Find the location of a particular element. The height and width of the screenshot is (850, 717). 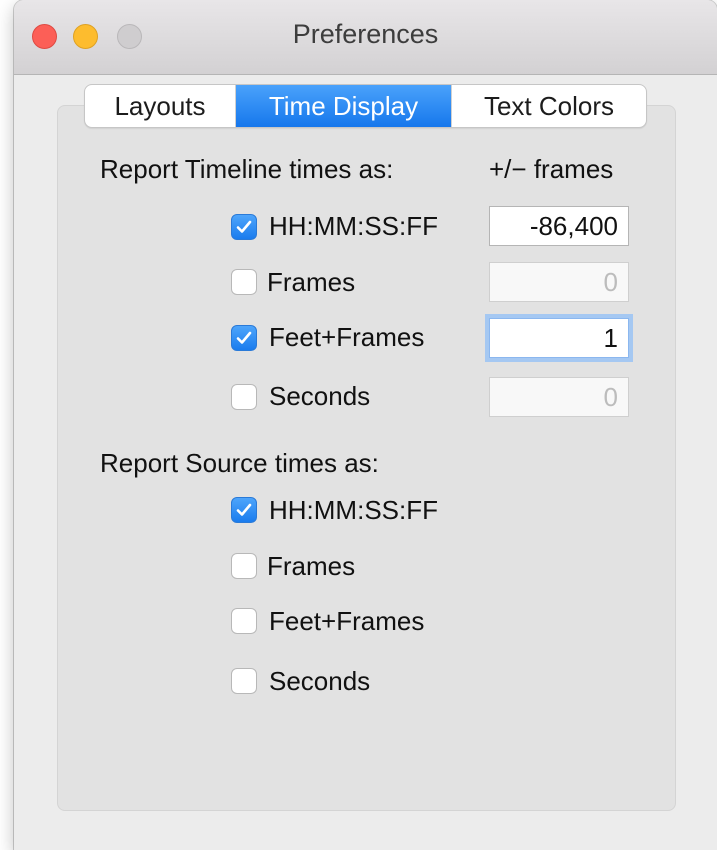

timeline-feet-frames-checkbox is located at coordinates (244, 338).